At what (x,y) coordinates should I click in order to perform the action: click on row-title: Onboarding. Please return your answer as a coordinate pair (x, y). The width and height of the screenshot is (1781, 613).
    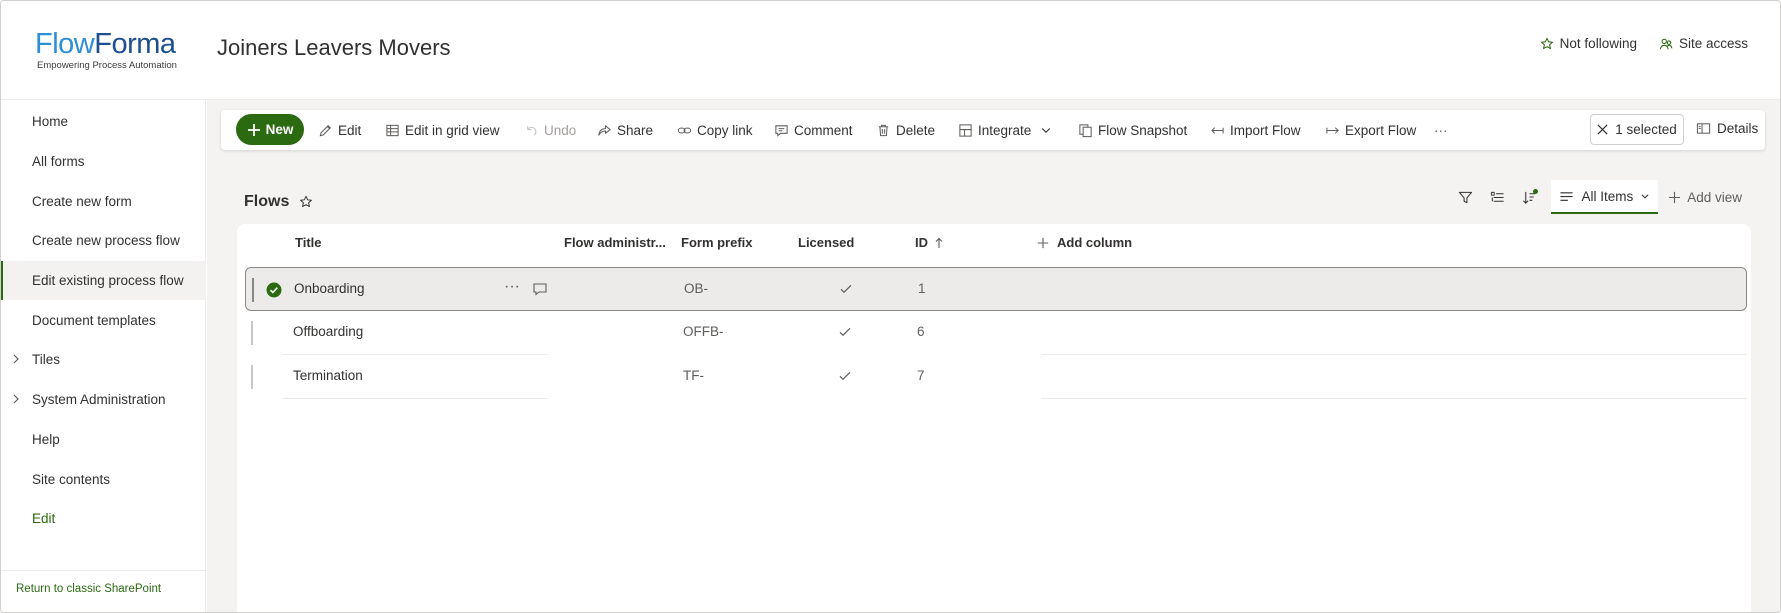
    Looking at the image, I should click on (329, 288).